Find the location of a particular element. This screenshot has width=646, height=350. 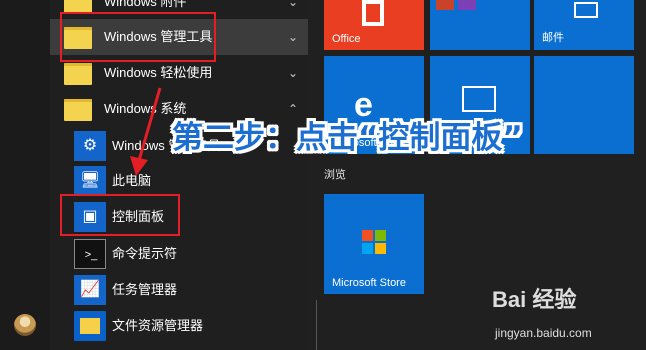

list-item-label: 任务管理器 is located at coordinates (145, 289).